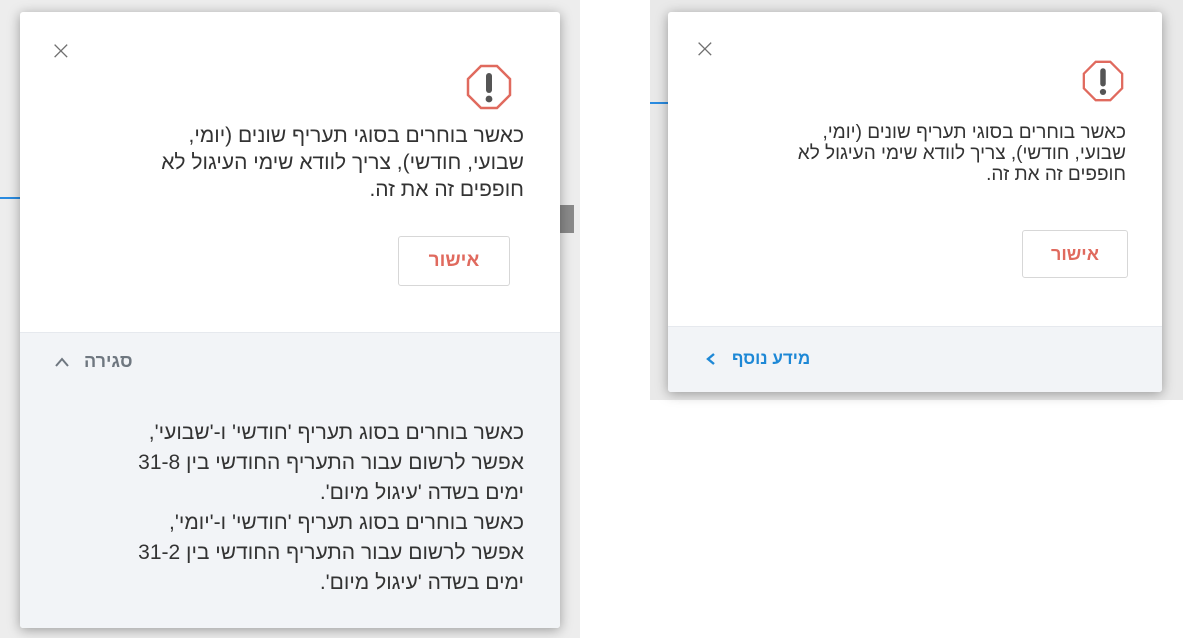 The width and height of the screenshot is (1183, 638). I want to click on background-accent-line, so click(10, 198).